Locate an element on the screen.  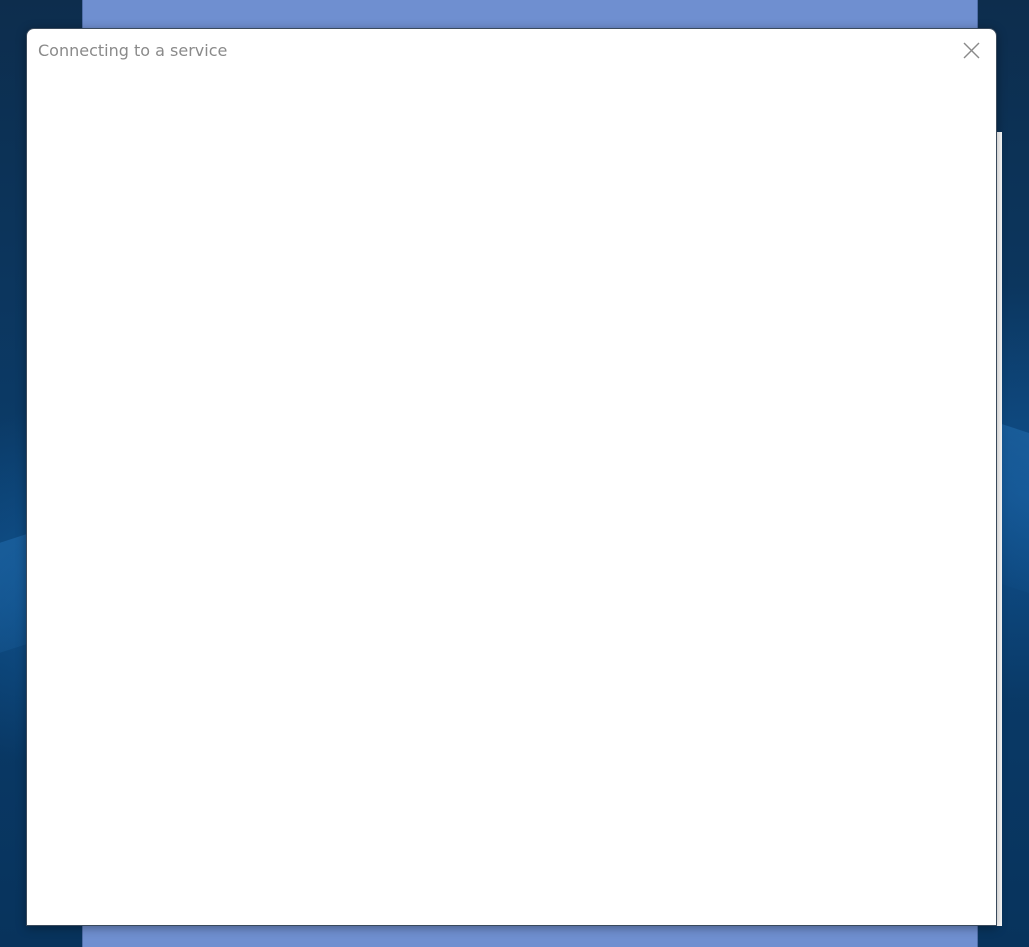
close-button is located at coordinates (971, 51).